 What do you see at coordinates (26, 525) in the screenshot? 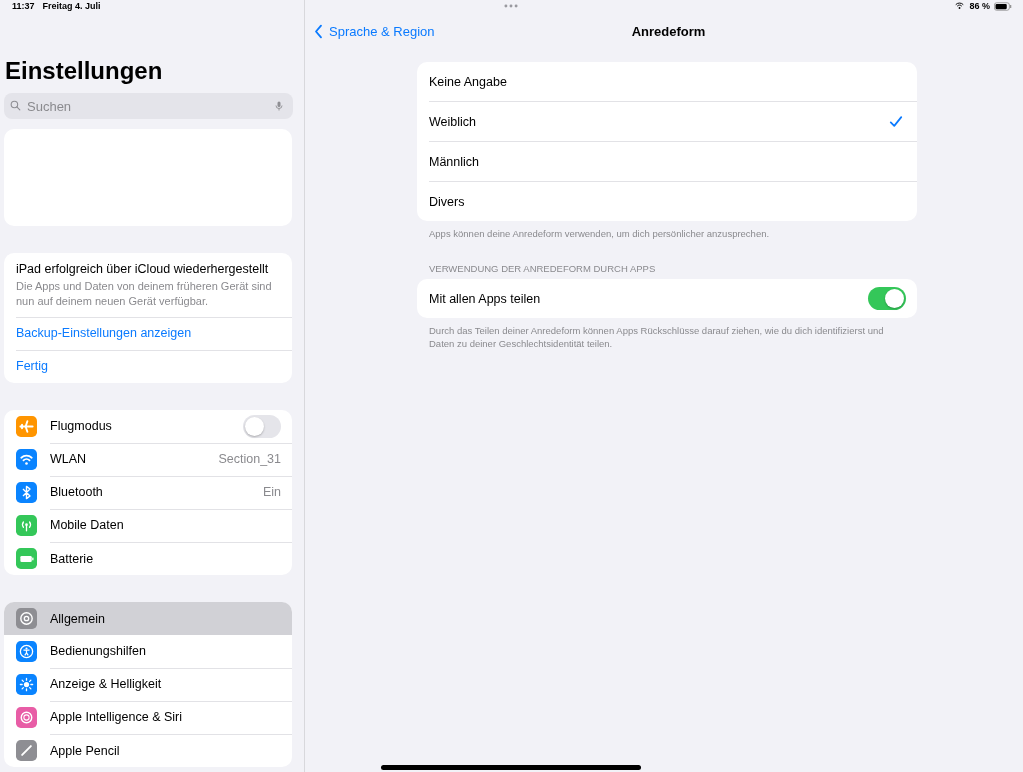
I see `antenna-icon` at bounding box center [26, 525].